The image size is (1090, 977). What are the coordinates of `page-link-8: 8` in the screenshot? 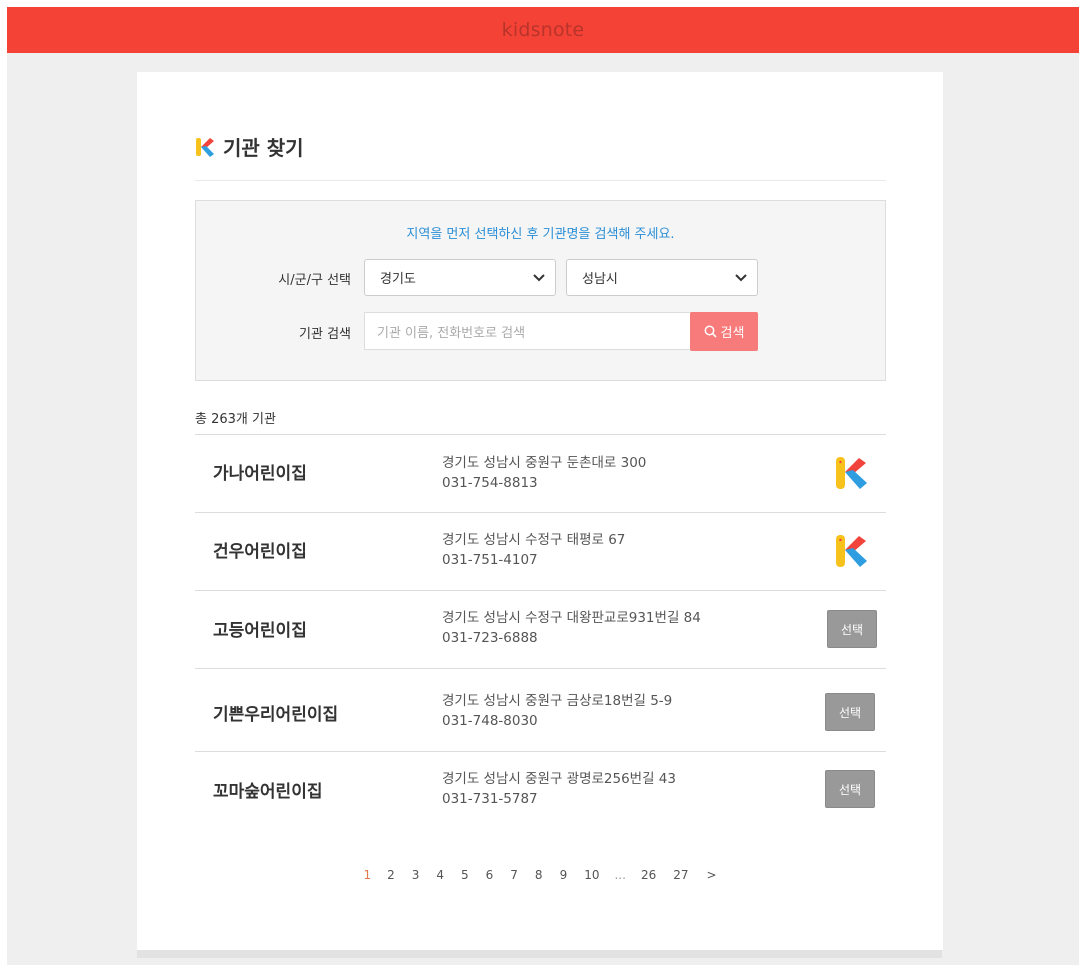 It's located at (539, 875).